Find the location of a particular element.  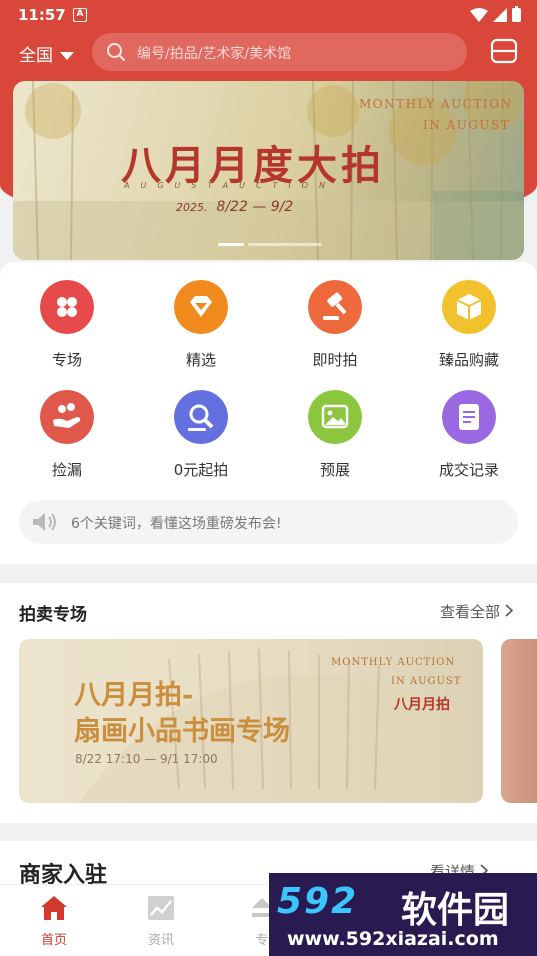

picture-icon is located at coordinates (335, 417).